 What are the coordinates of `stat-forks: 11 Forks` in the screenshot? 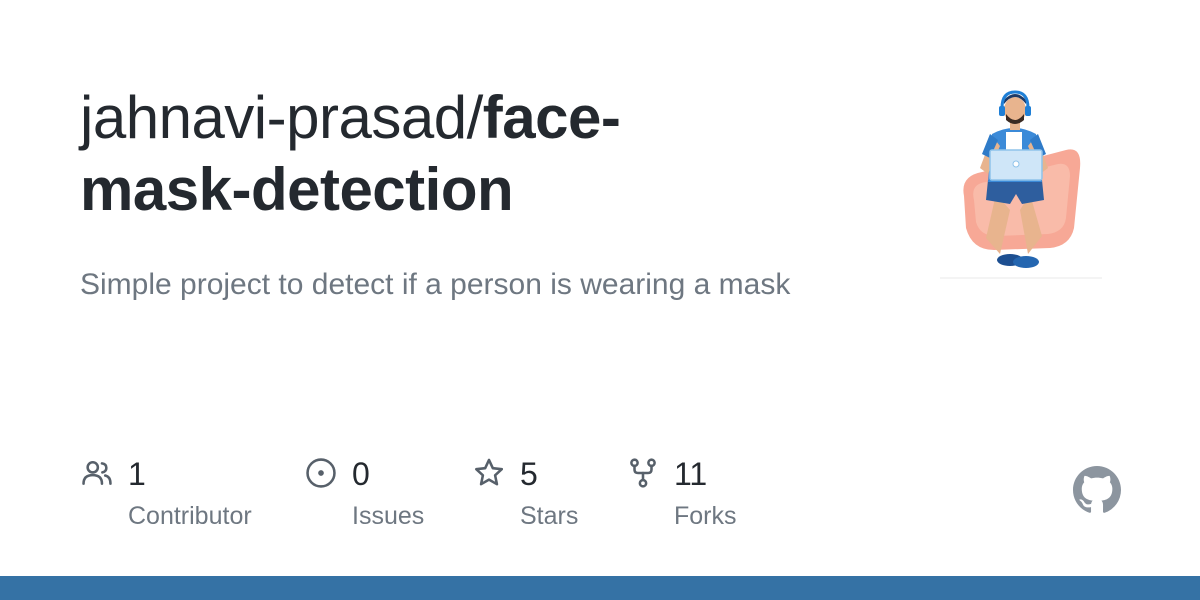 It's located at (706, 497).